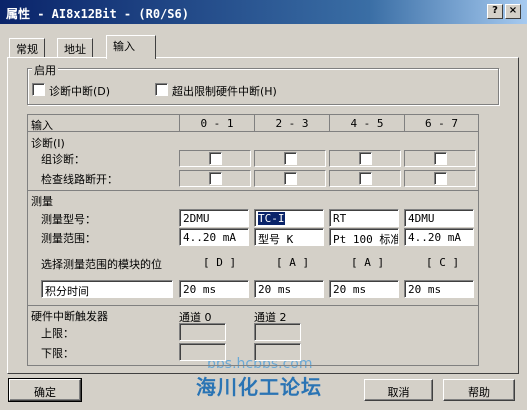 This screenshot has height=410, width=527. Describe the element at coordinates (398, 390) in the screenshot. I see `cancel-button: 取消` at that location.